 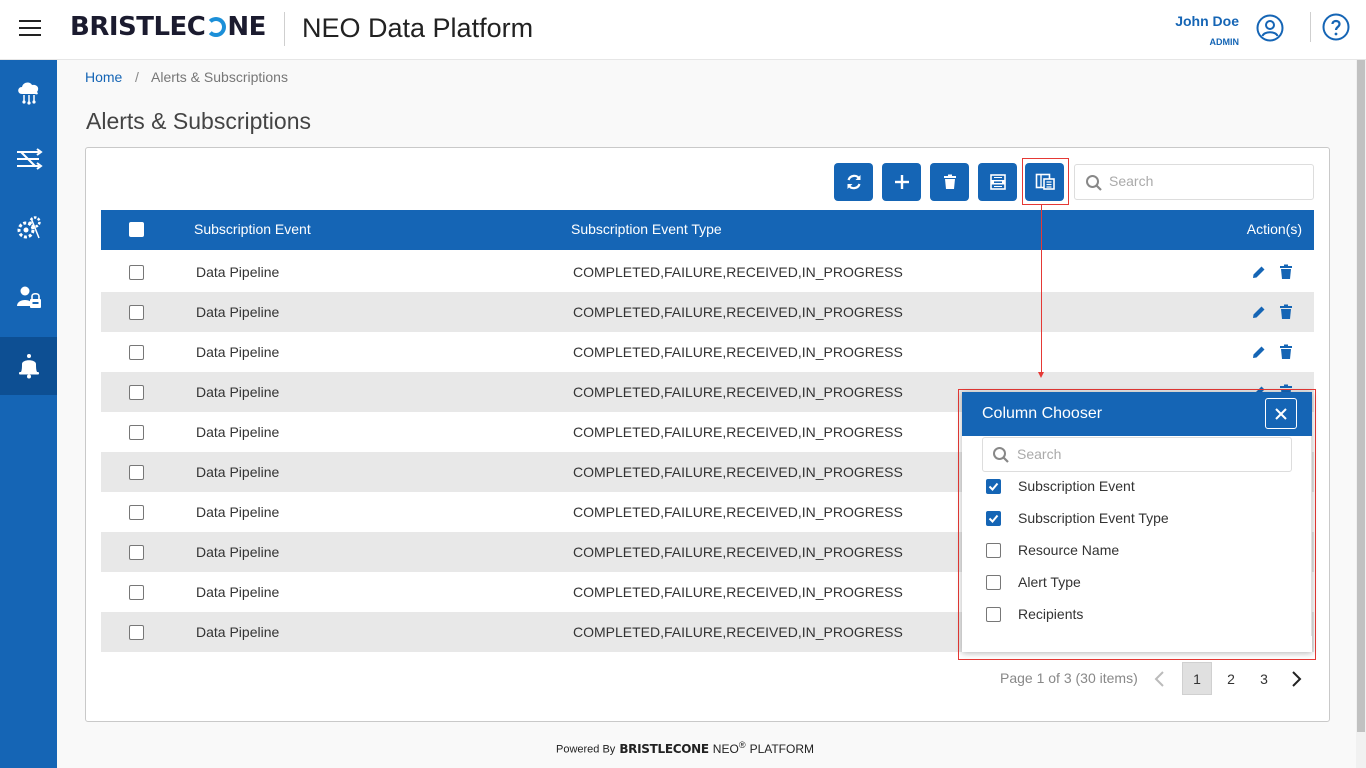 What do you see at coordinates (1207, 21) in the screenshot?
I see `user-name: John Doe` at bounding box center [1207, 21].